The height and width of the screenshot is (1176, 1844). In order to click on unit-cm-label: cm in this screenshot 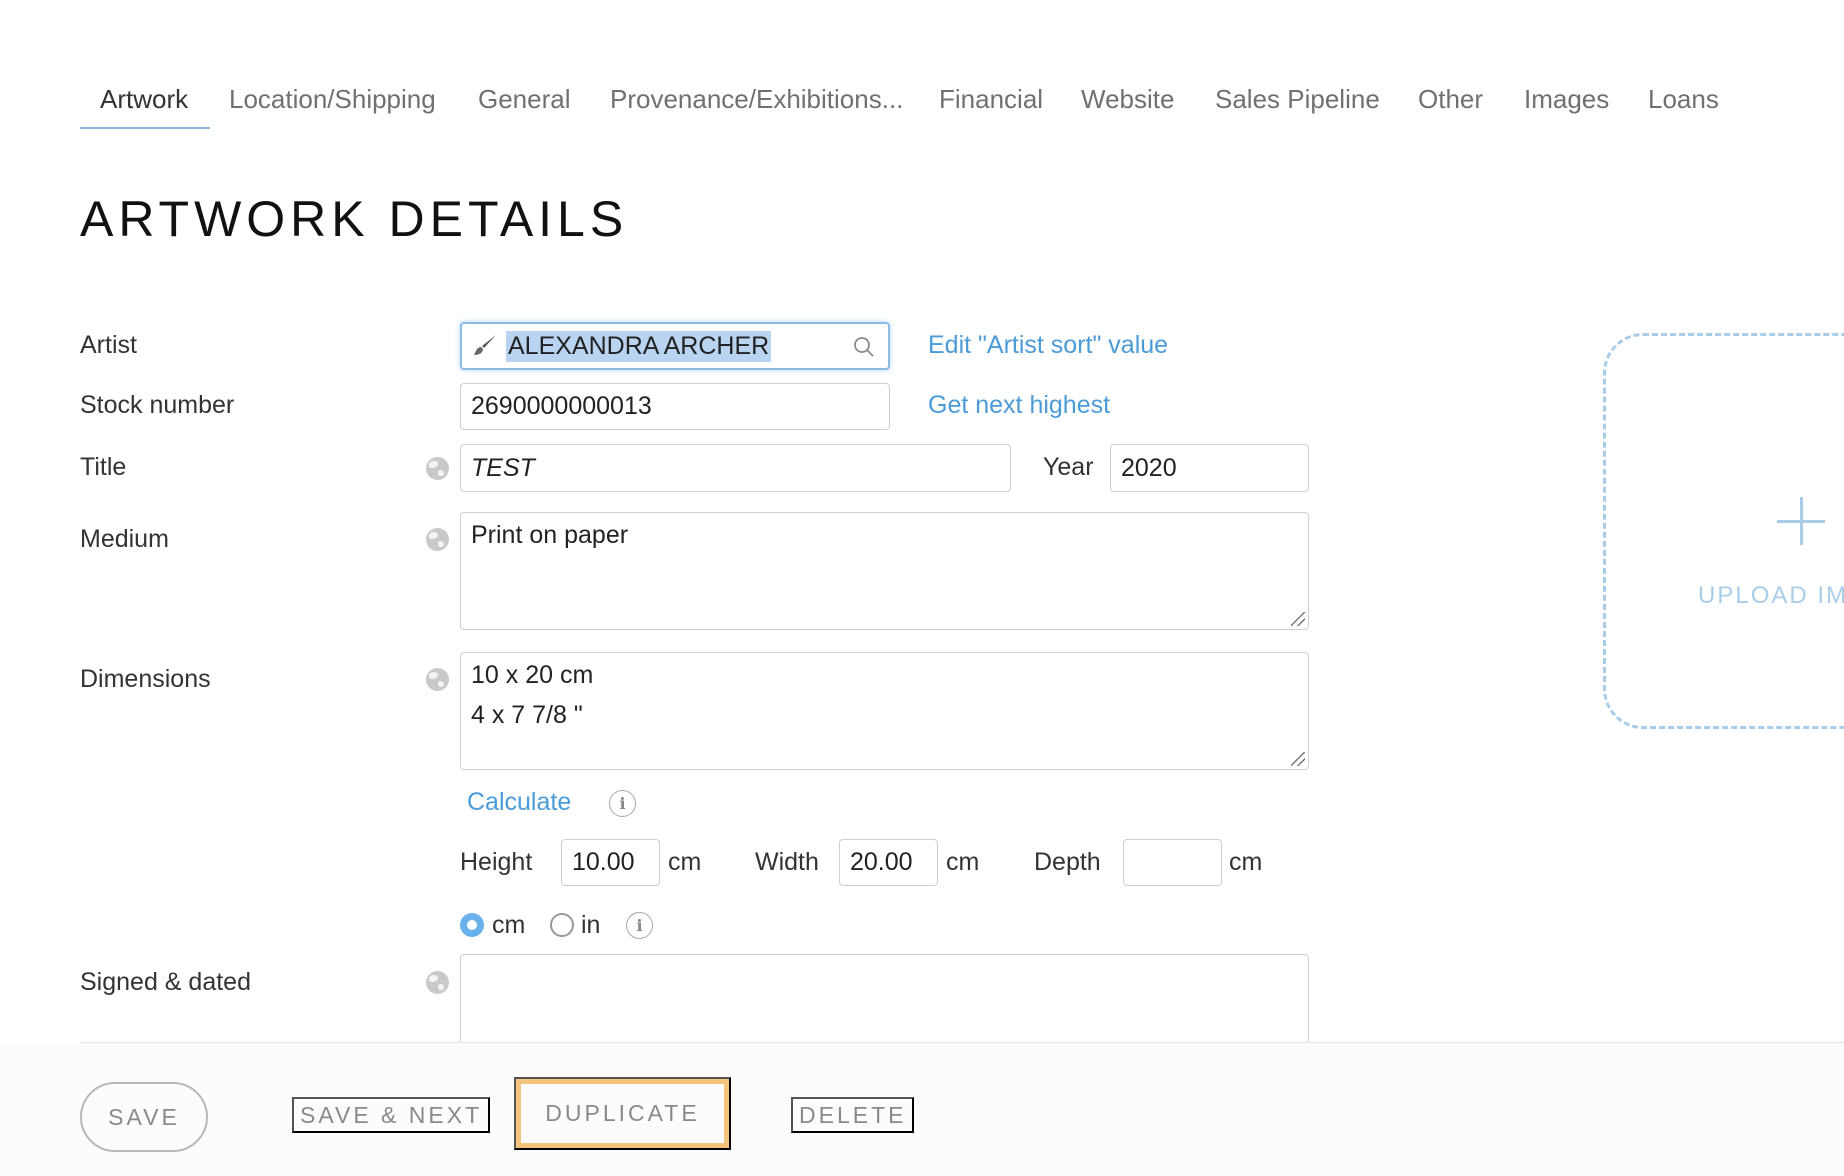, I will do `click(508, 925)`.